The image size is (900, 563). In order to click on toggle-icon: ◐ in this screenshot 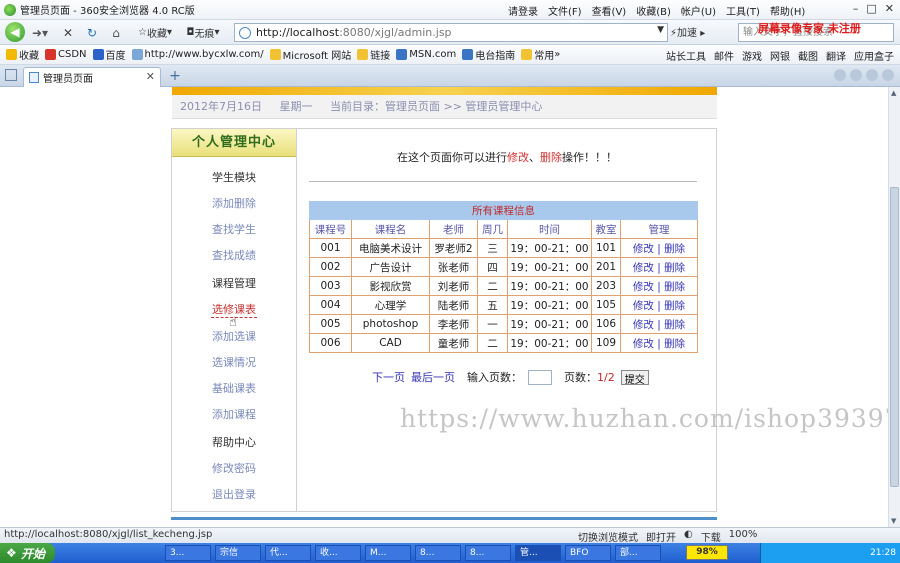, I will do `click(688, 536)`.